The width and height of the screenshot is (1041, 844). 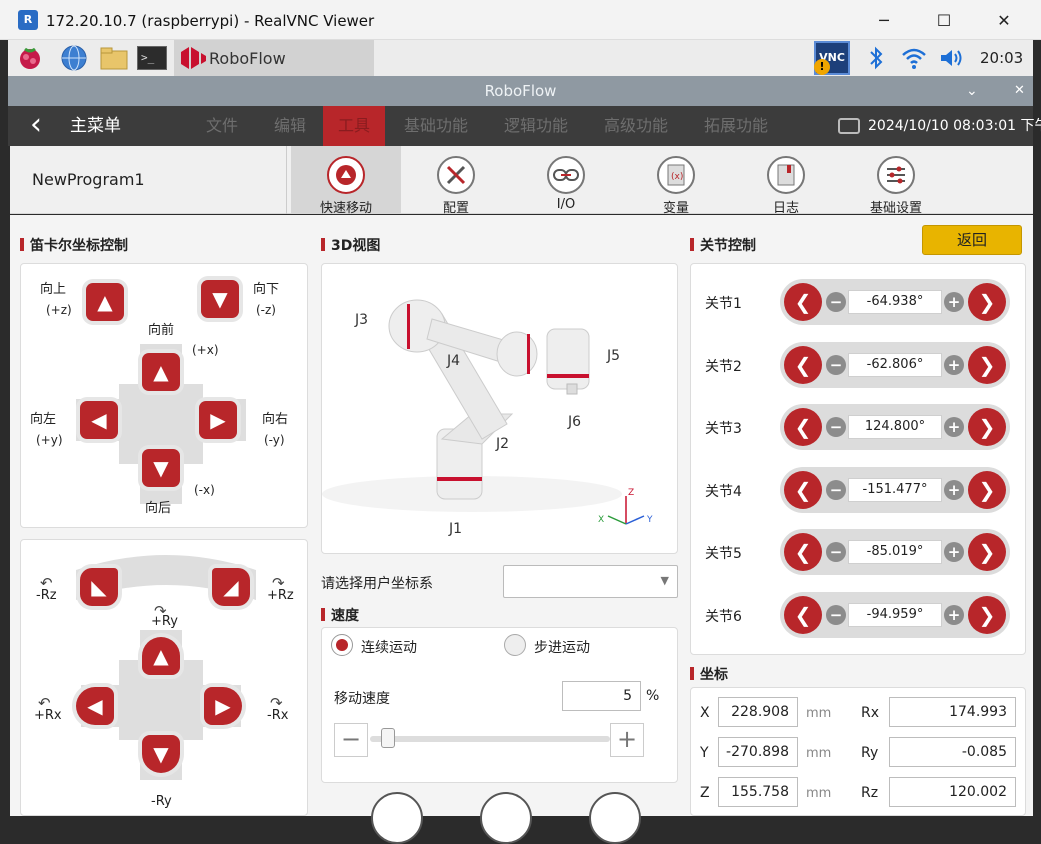 I want to click on file-manager-folder-icon, so click(x=114, y=58).